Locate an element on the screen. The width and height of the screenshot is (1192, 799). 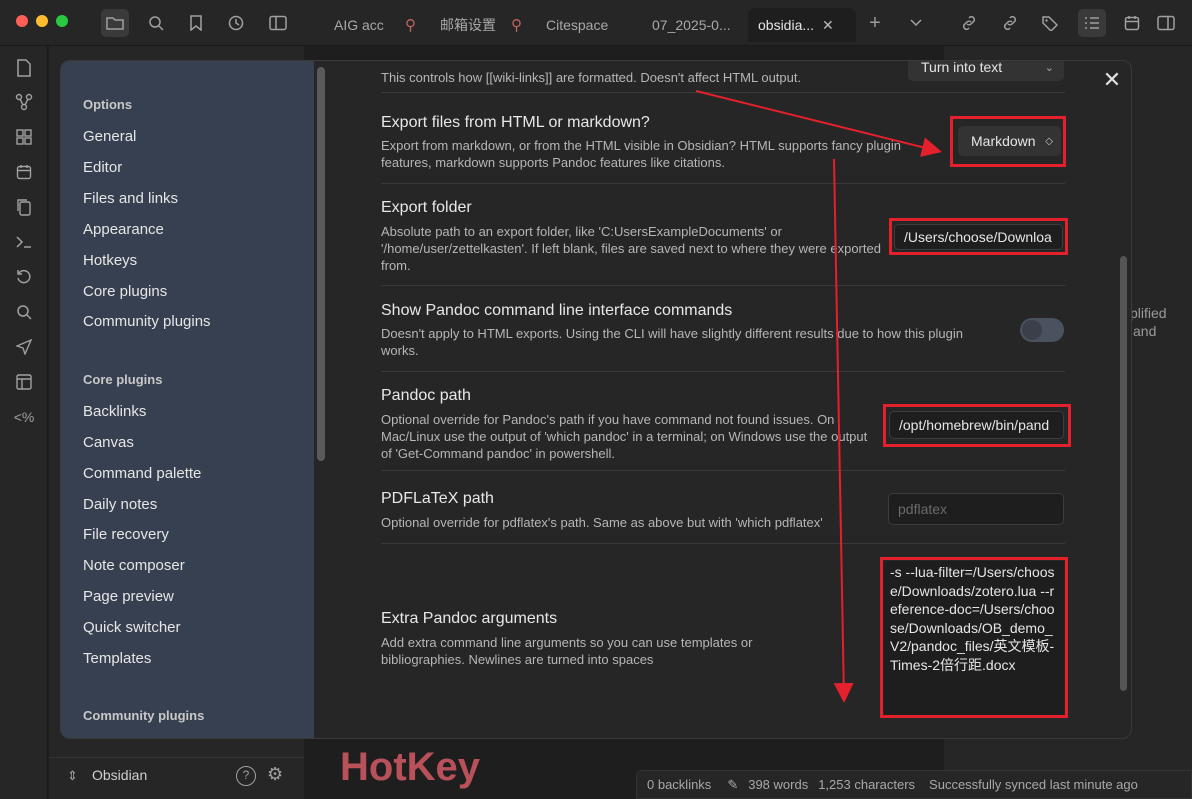
word-count: 398 words is located at coordinates (778, 784).